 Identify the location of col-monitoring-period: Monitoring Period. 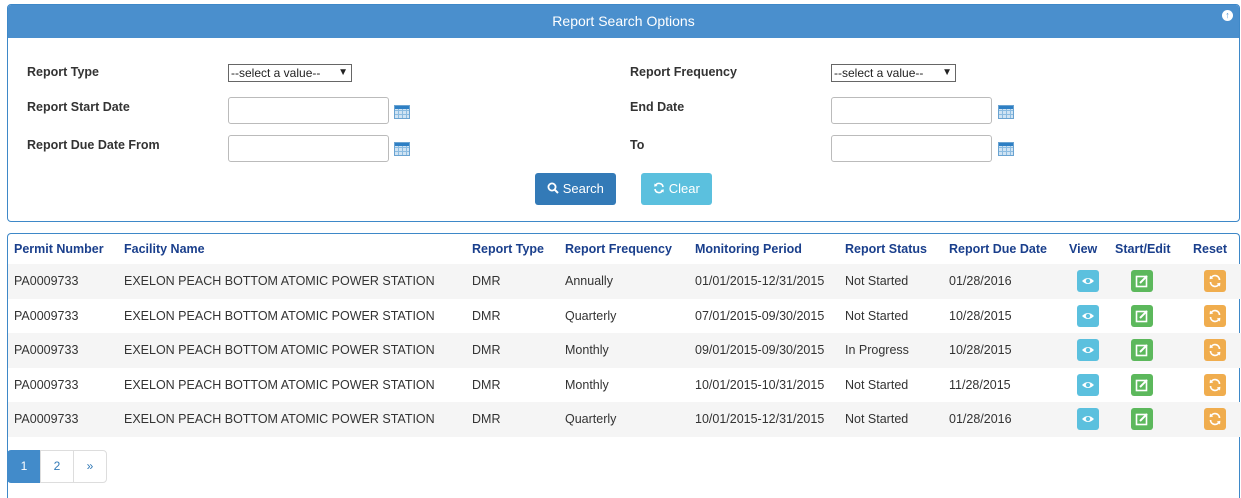
(764, 249).